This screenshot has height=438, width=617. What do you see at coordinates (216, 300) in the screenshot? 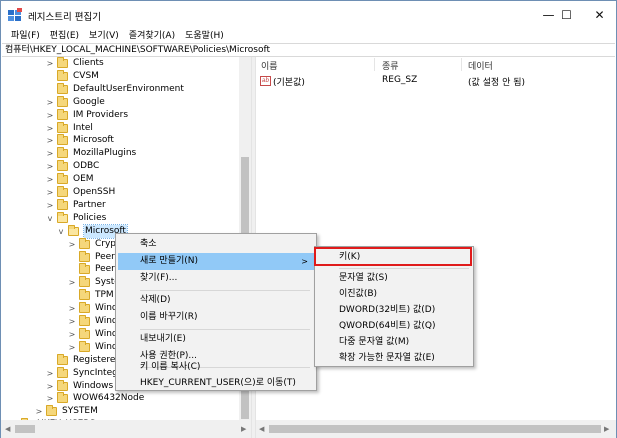
I see `ctx-delete: 삭제(D)` at bounding box center [216, 300].